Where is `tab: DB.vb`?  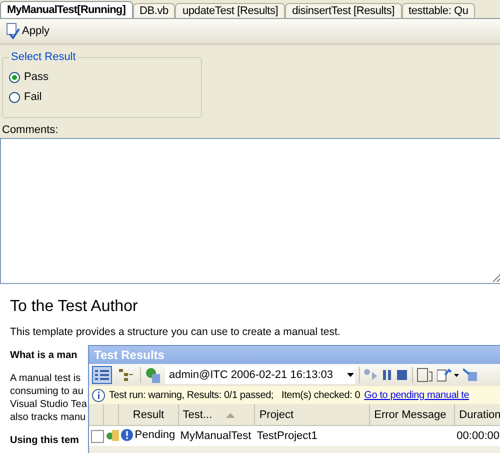
tab: DB.vb is located at coordinates (154, 10).